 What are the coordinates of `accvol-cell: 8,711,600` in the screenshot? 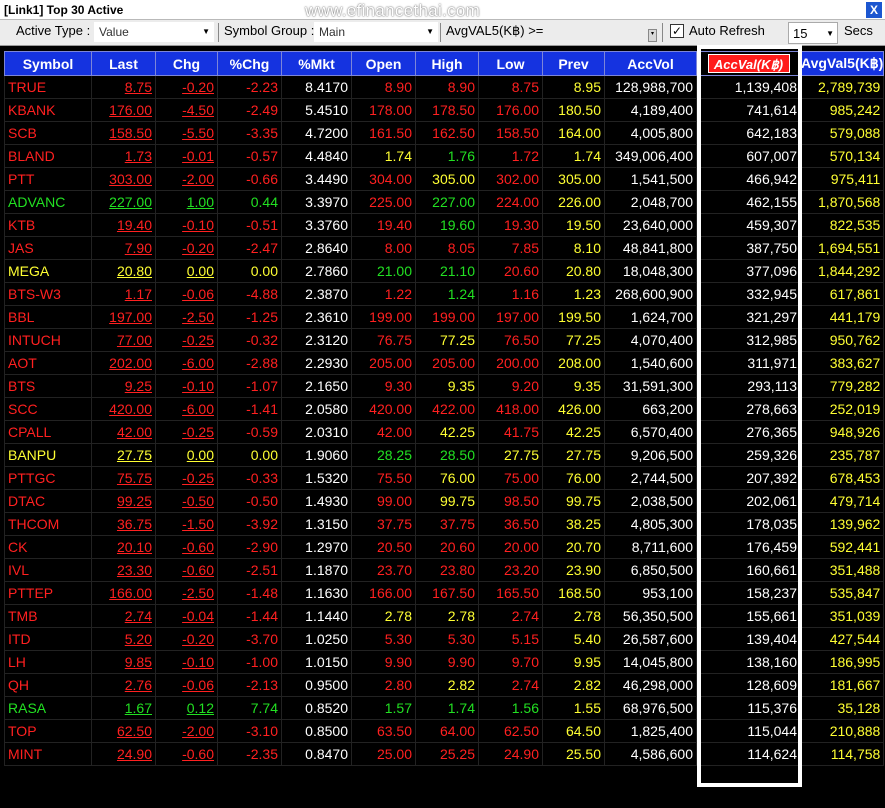 It's located at (650, 547).